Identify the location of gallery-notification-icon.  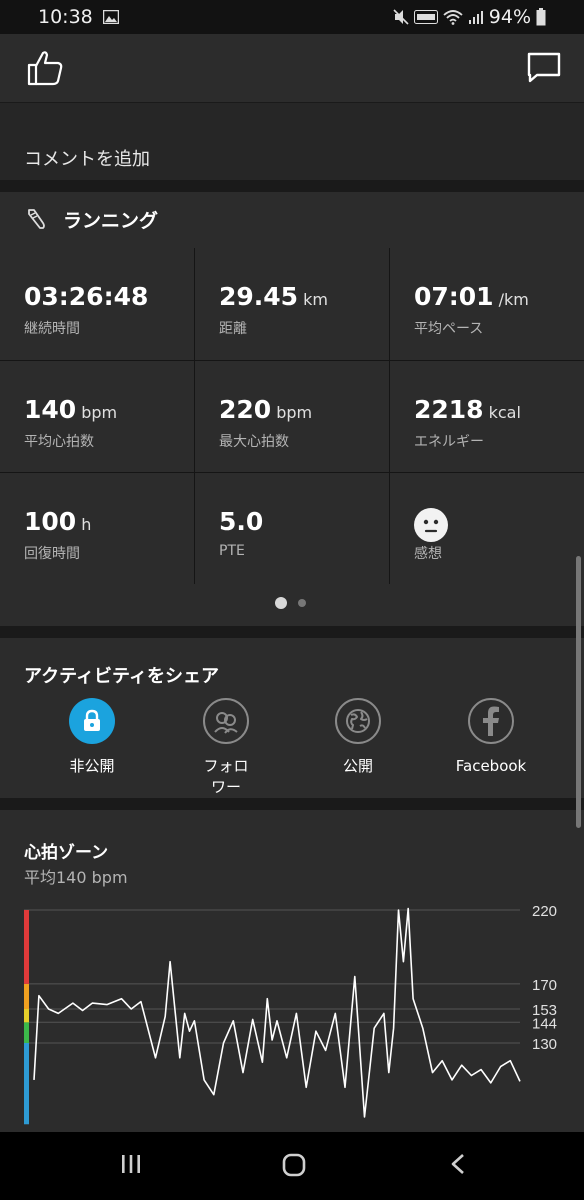
(111, 17).